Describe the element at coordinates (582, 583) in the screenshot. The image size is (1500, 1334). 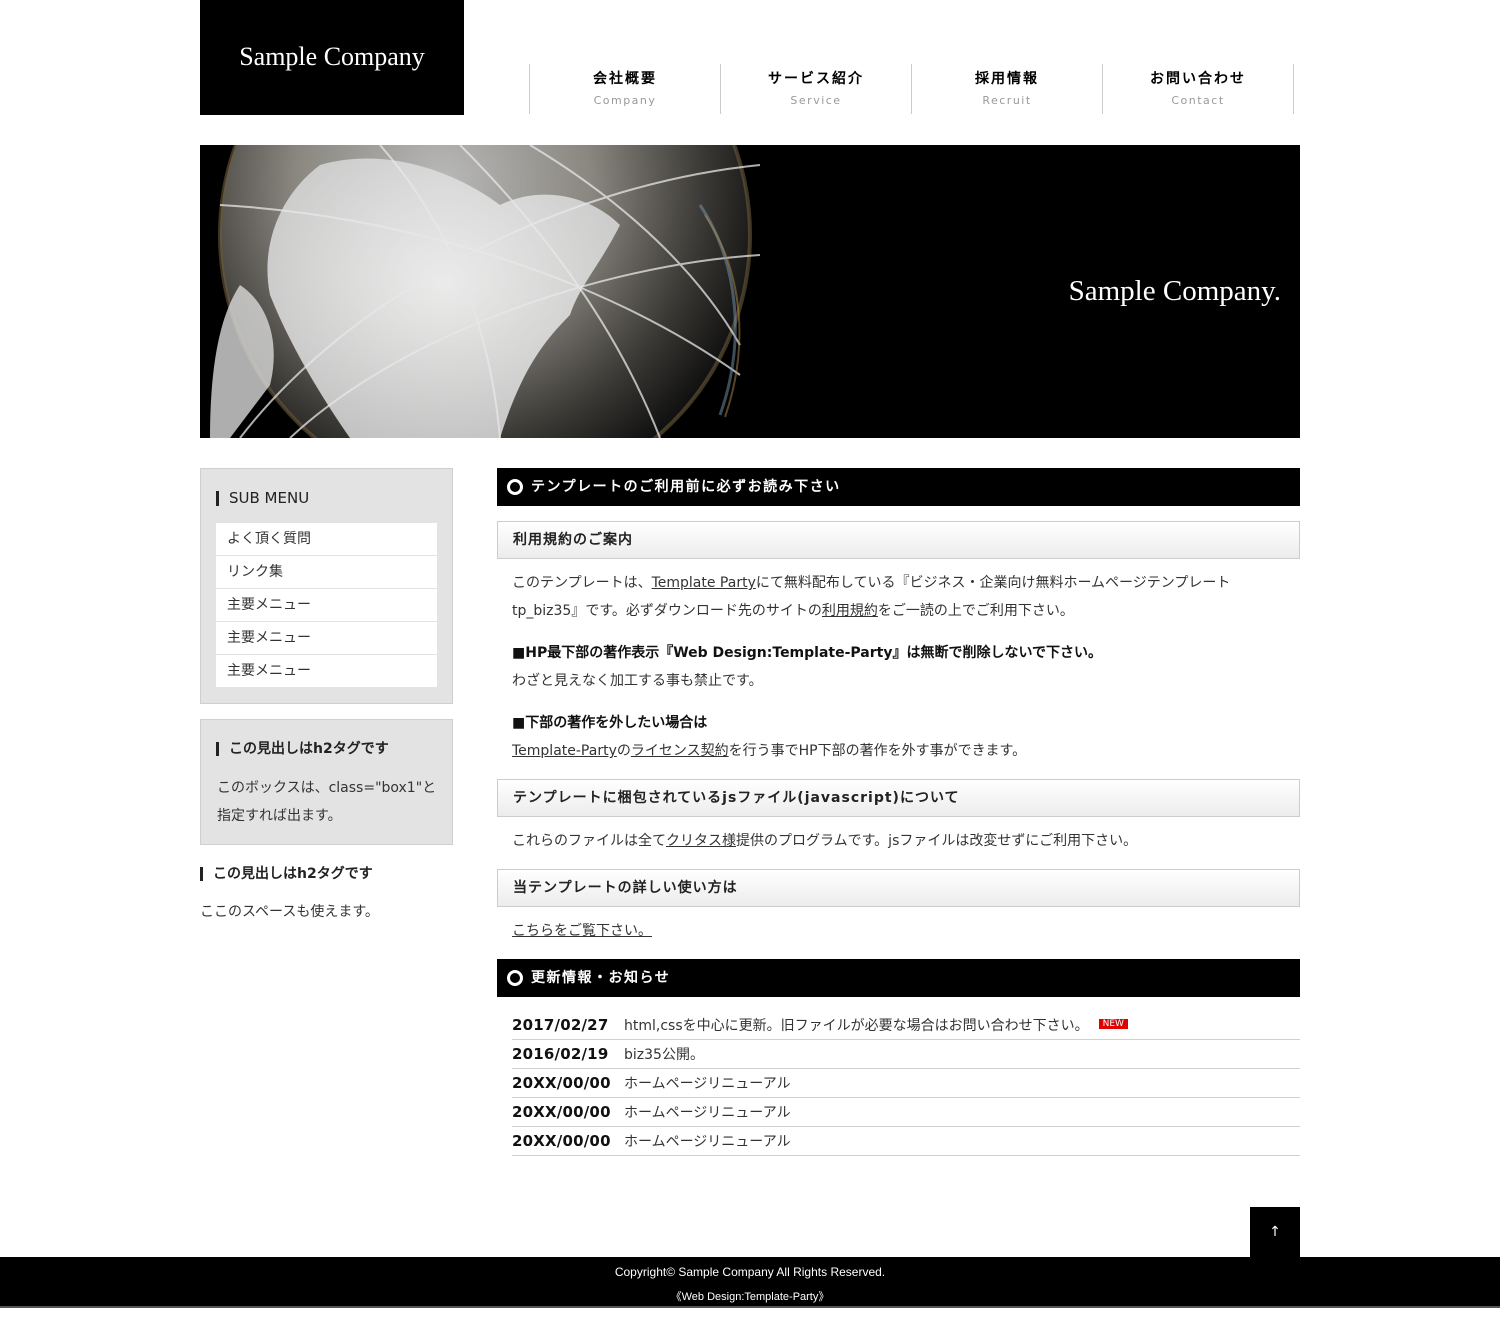
I see `terms-text: このテンプレートは、` at that location.